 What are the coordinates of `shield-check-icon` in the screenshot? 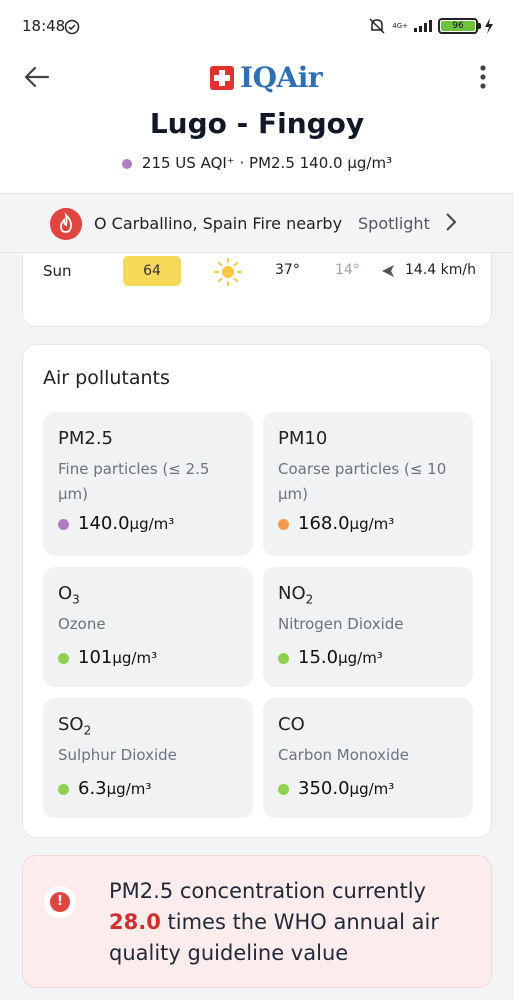 It's located at (72, 27).